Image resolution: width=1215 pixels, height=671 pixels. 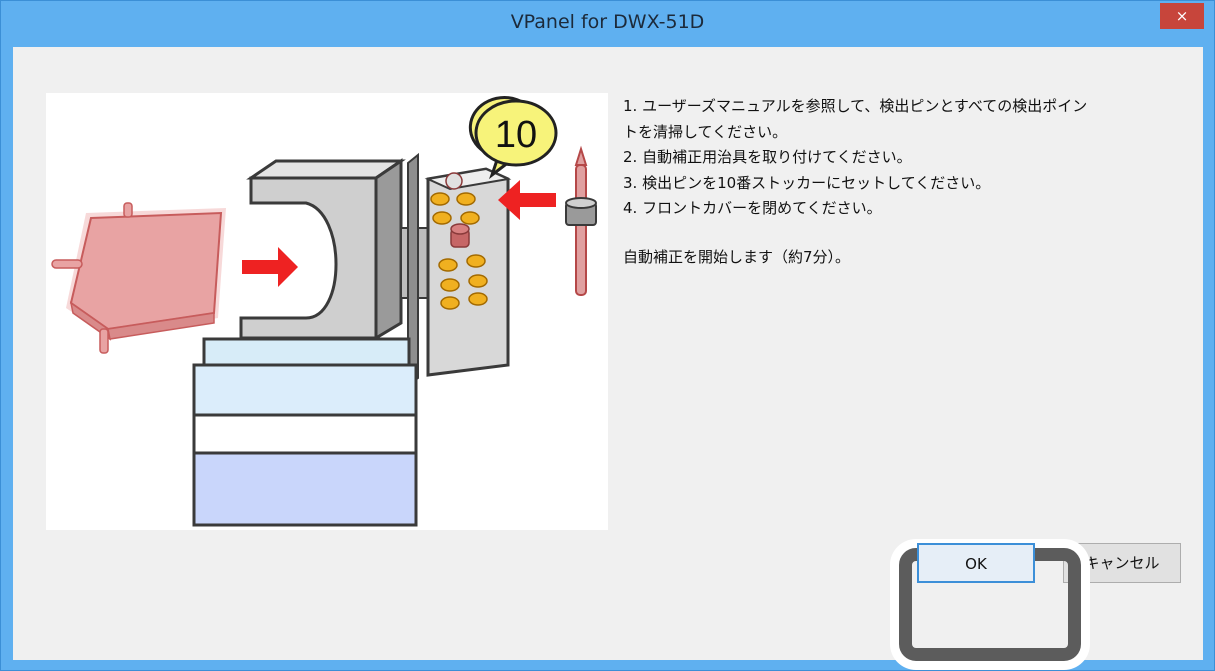 I want to click on instruction-step-3: 3. 検出ピンを10番ストッカーにセットしてください。, so click(x=807, y=182).